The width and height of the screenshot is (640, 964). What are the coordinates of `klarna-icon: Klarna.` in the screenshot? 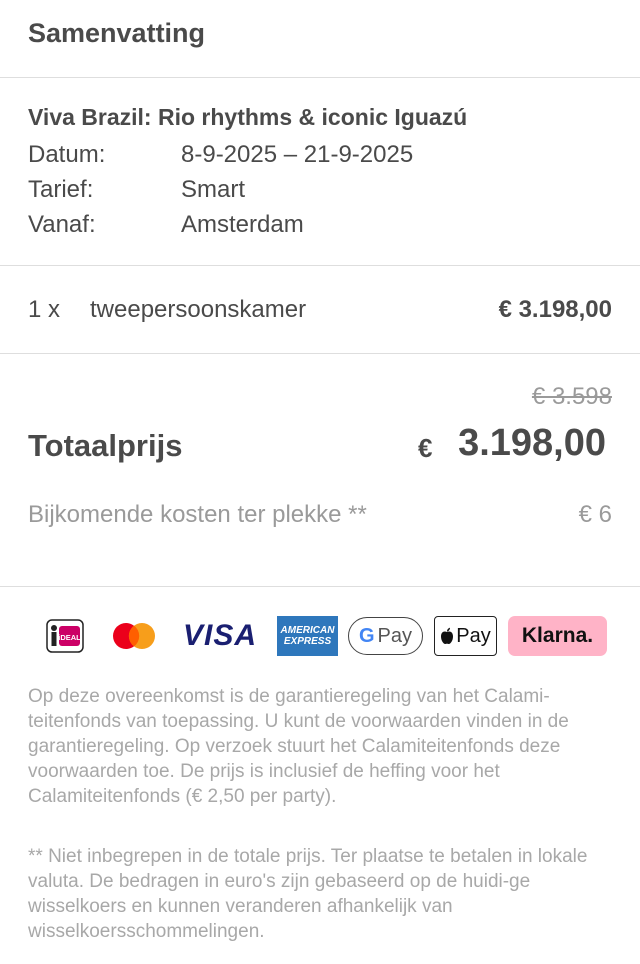 It's located at (557, 636).